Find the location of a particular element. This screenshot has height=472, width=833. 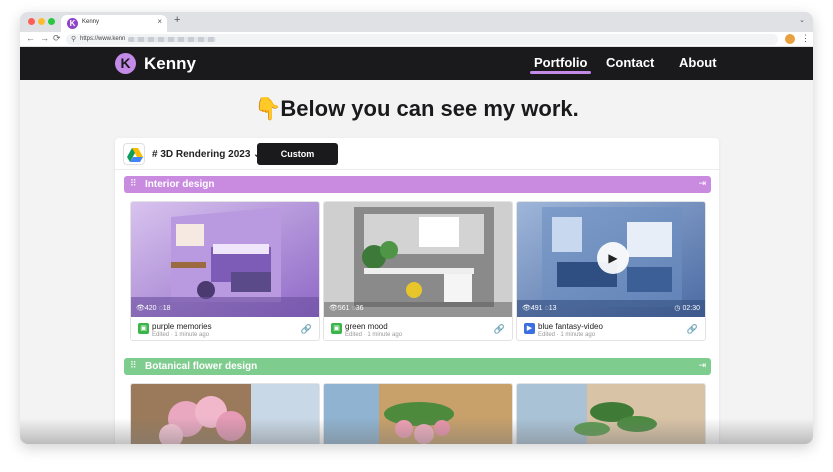

tab-close-icon: × is located at coordinates (159, 21).